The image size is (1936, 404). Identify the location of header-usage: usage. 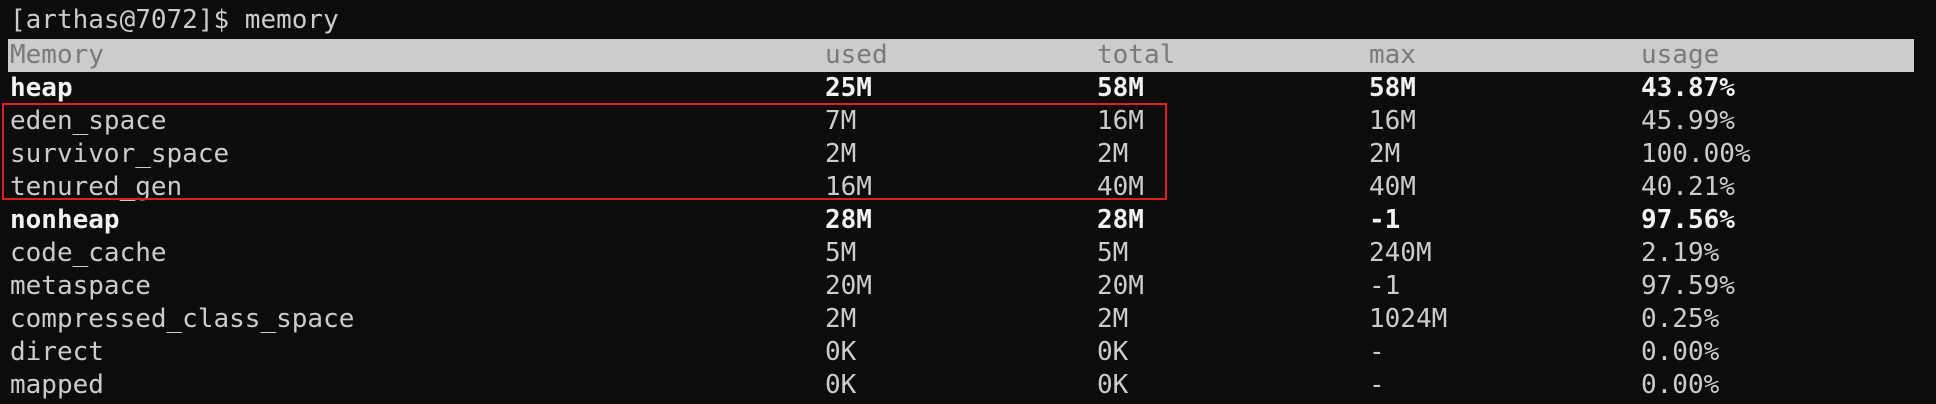
(1680, 55).